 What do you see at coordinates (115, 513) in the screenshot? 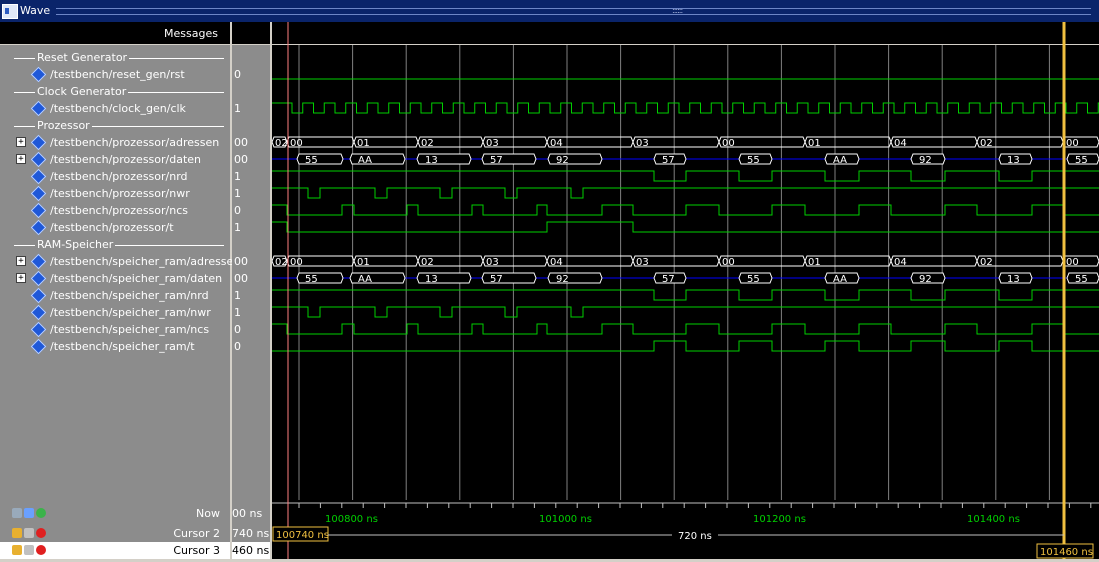
I see `now-row: Now` at bounding box center [115, 513].